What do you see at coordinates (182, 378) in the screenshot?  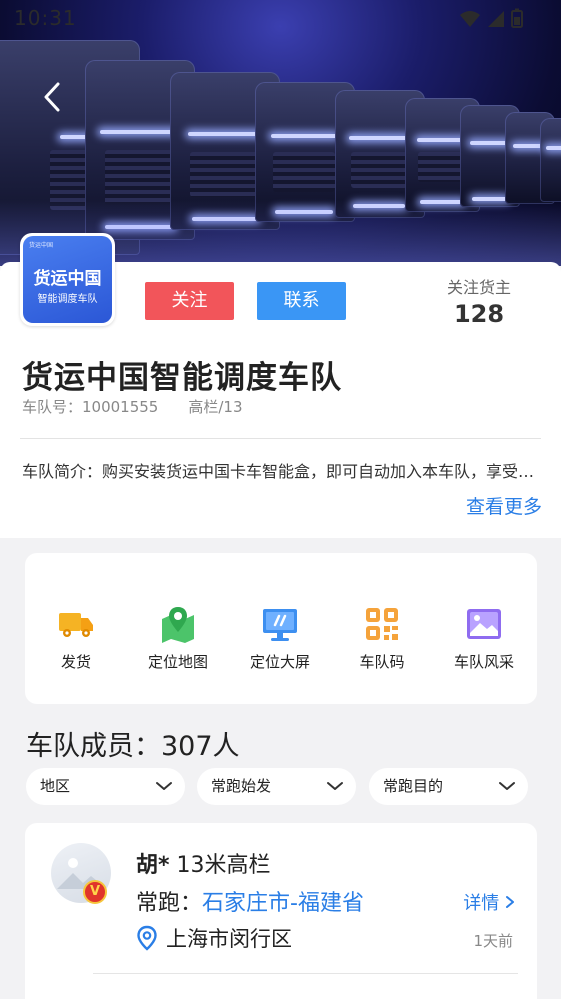 I see `team-name: 货运中国智能调度车队` at bounding box center [182, 378].